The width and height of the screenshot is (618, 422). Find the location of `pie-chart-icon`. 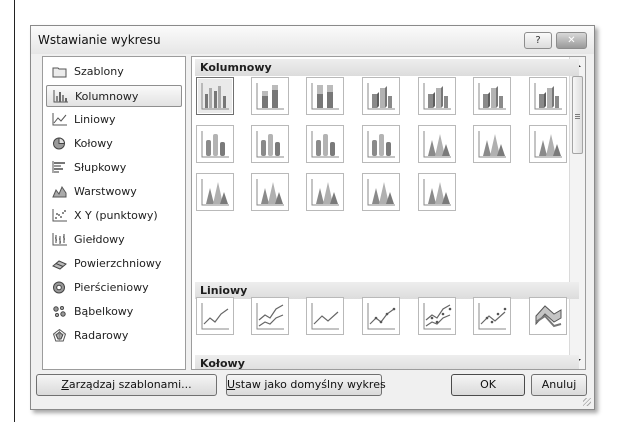

pie-chart-icon is located at coordinates (59, 143).